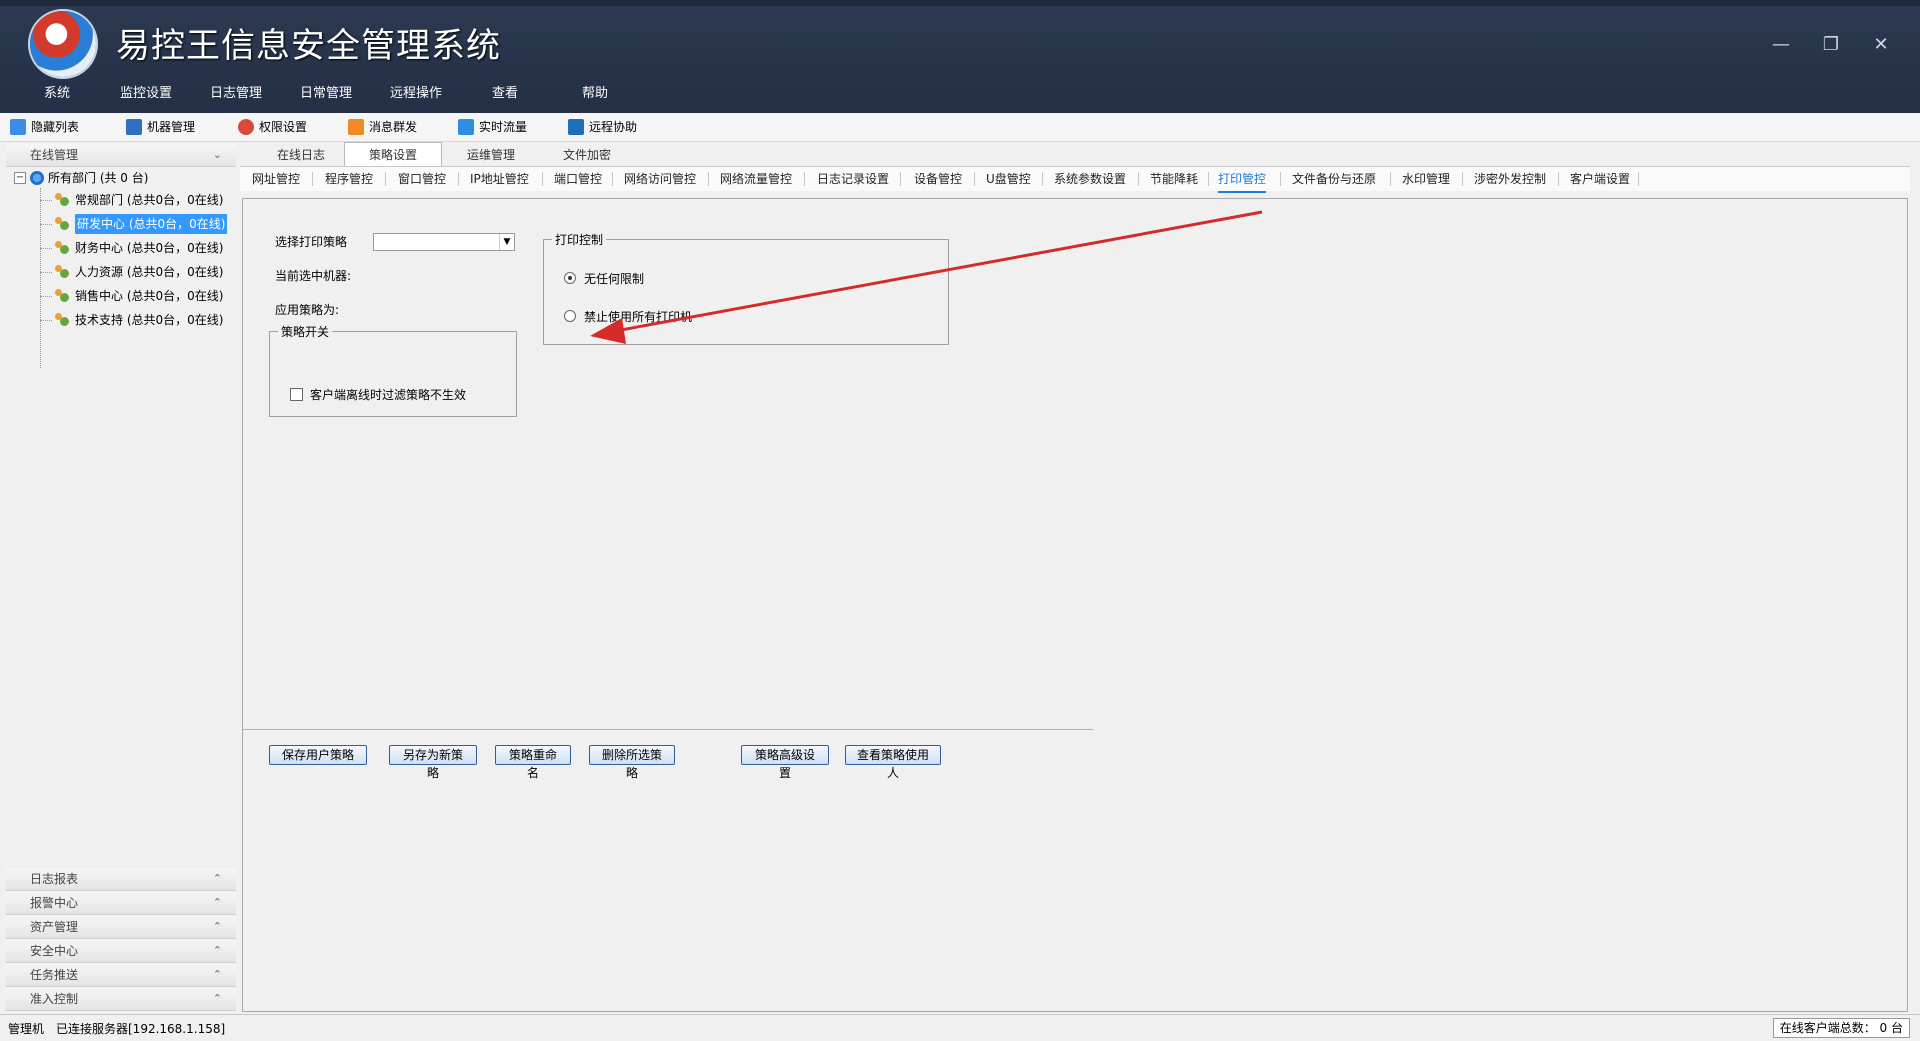  Describe the element at coordinates (272, 127) in the screenshot. I see `toolbar-permission-settings-button: 权限设置` at that location.